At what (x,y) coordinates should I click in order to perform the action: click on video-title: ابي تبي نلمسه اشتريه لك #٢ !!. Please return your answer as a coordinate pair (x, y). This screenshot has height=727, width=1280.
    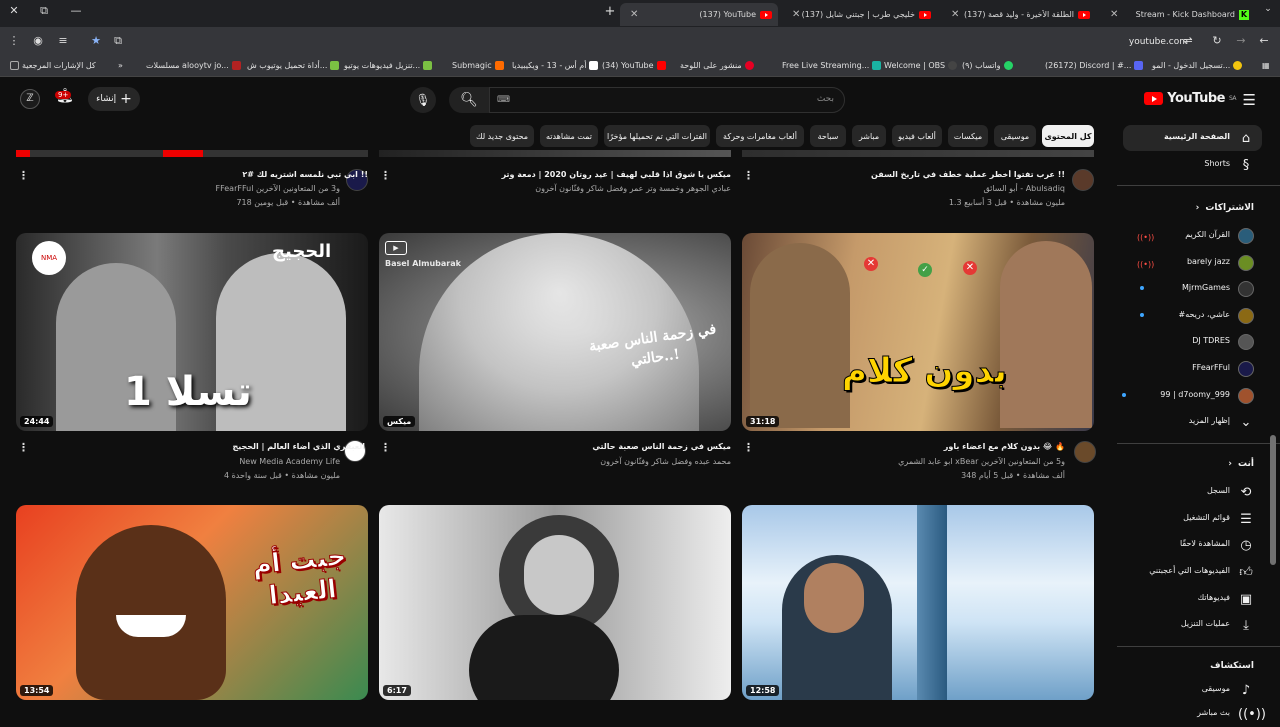
    Looking at the image, I should click on (218, 174).